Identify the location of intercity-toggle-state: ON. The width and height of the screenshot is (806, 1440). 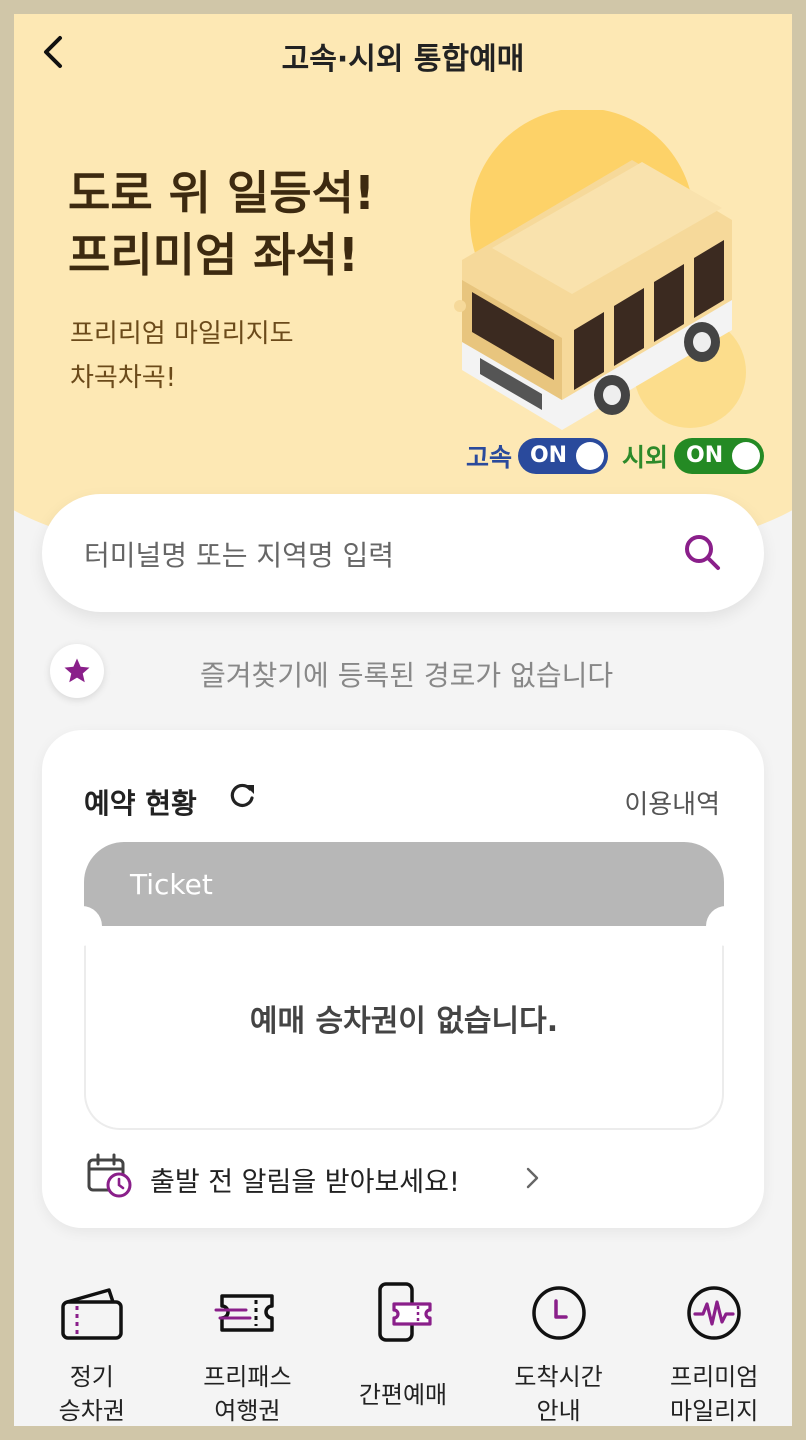
(705, 455).